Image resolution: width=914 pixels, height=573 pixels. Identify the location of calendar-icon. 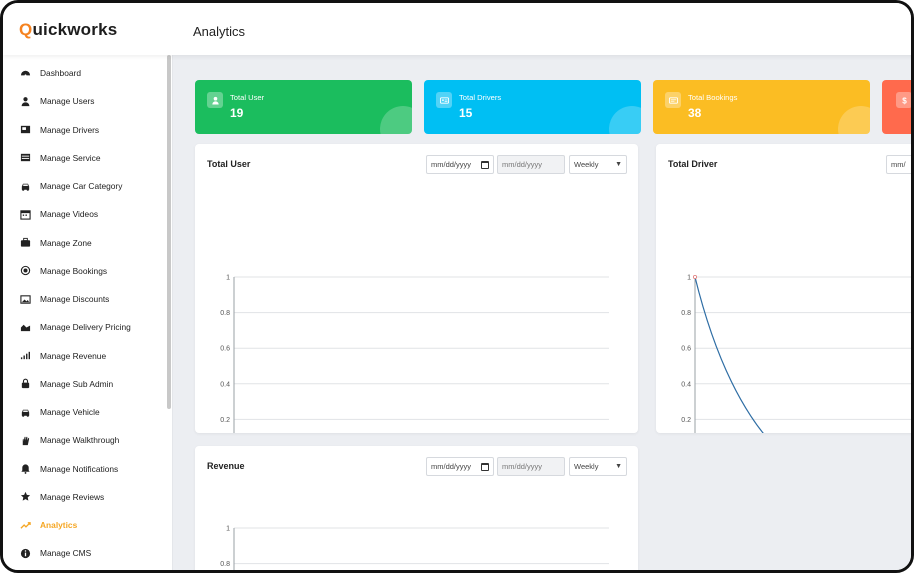
(25, 214).